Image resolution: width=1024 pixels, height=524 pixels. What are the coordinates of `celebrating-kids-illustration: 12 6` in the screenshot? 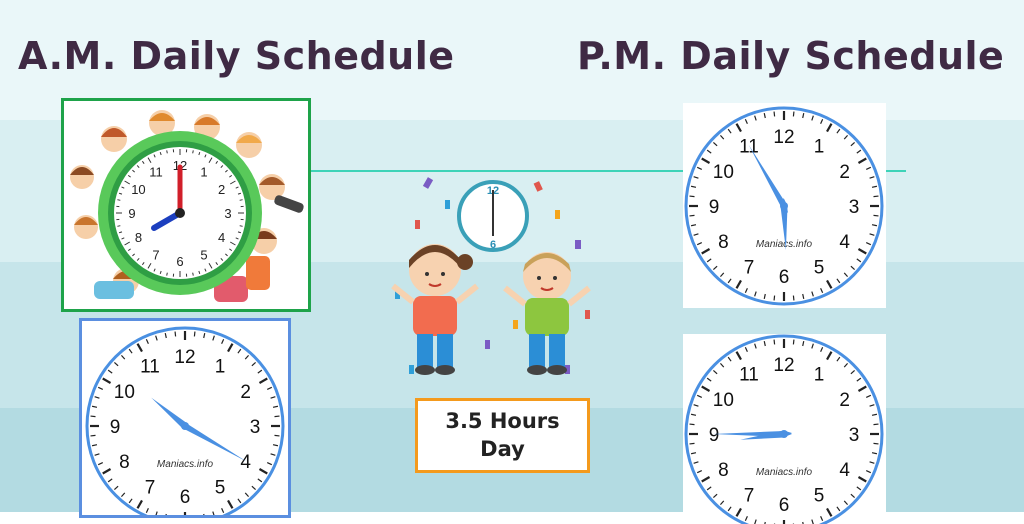 It's located at (500, 277).